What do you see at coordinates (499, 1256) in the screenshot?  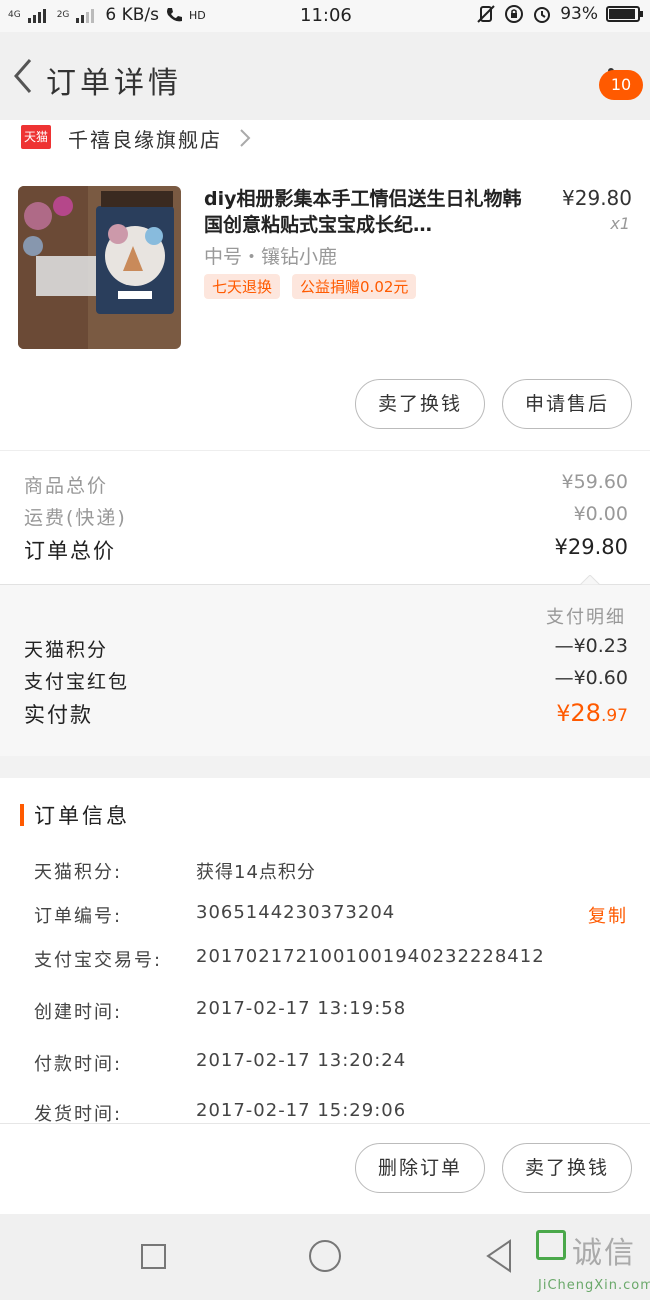 I see `nav-back-icon` at bounding box center [499, 1256].